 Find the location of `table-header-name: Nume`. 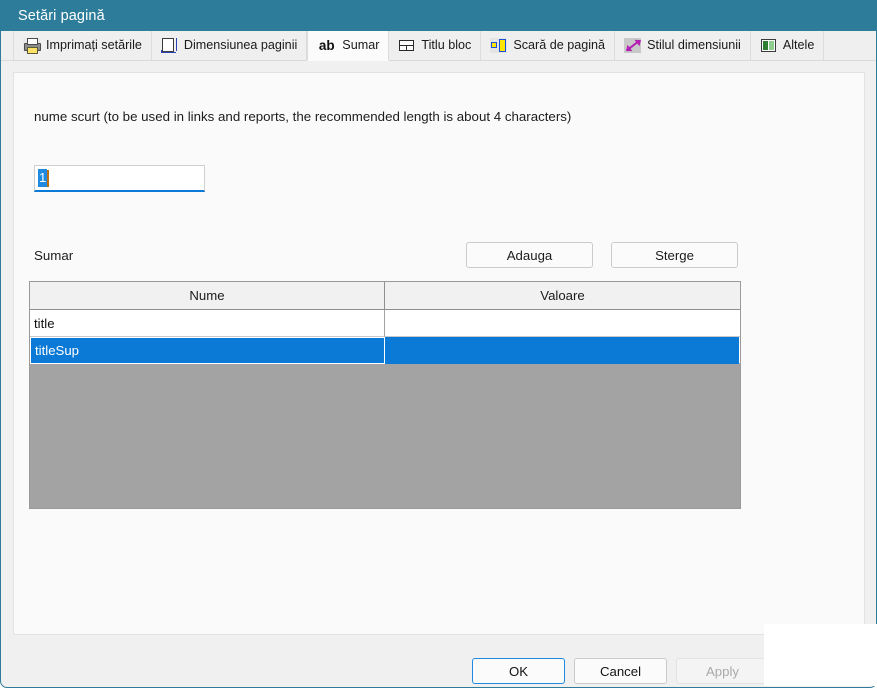

table-header-name: Nume is located at coordinates (207, 295).